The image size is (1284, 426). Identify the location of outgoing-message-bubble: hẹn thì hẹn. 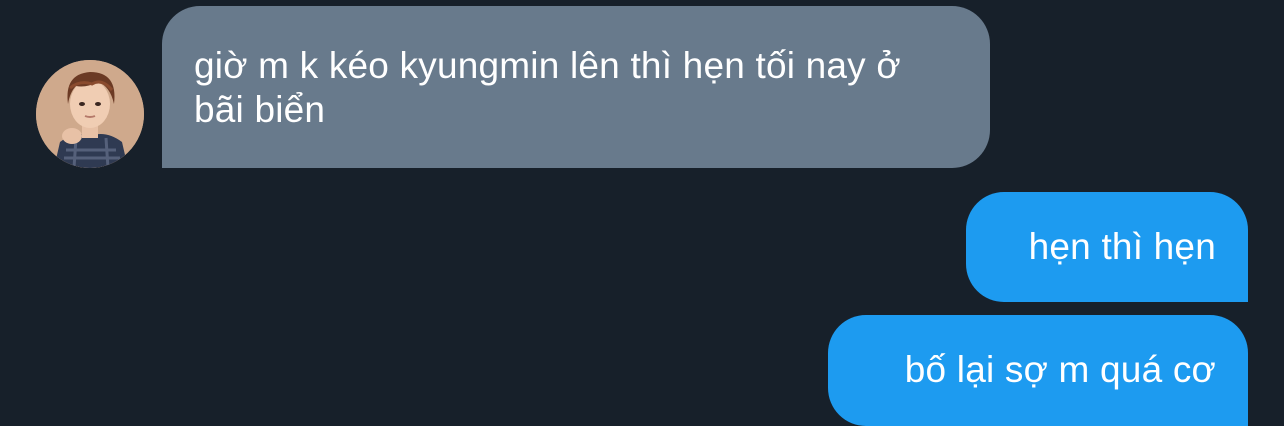
(1107, 247).